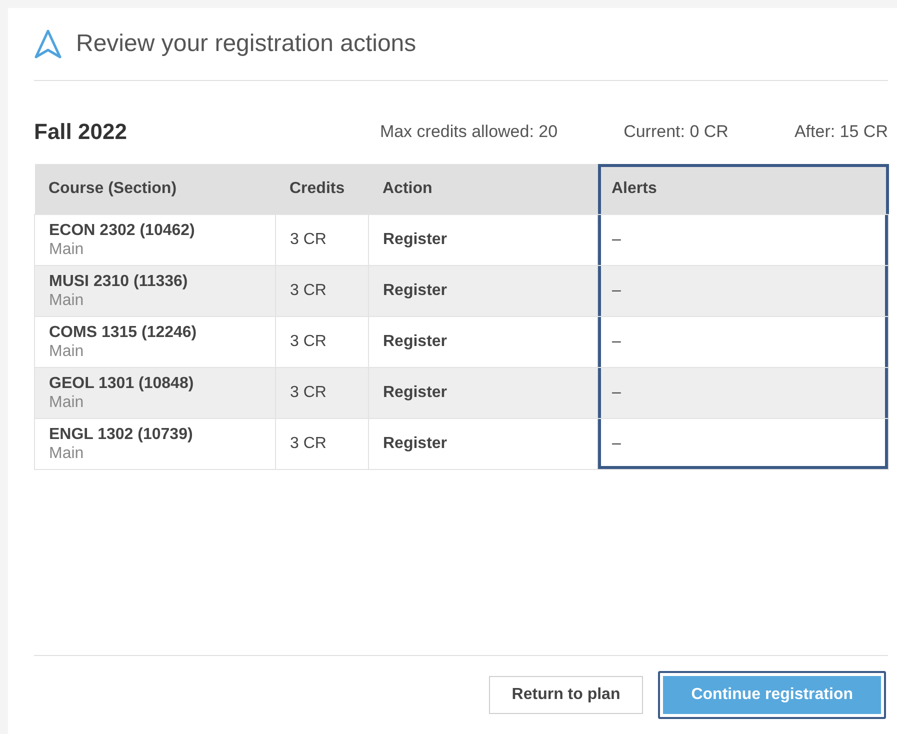  Describe the element at coordinates (469, 132) in the screenshot. I see `max-credits-label: Max credits allowed: 20` at that location.